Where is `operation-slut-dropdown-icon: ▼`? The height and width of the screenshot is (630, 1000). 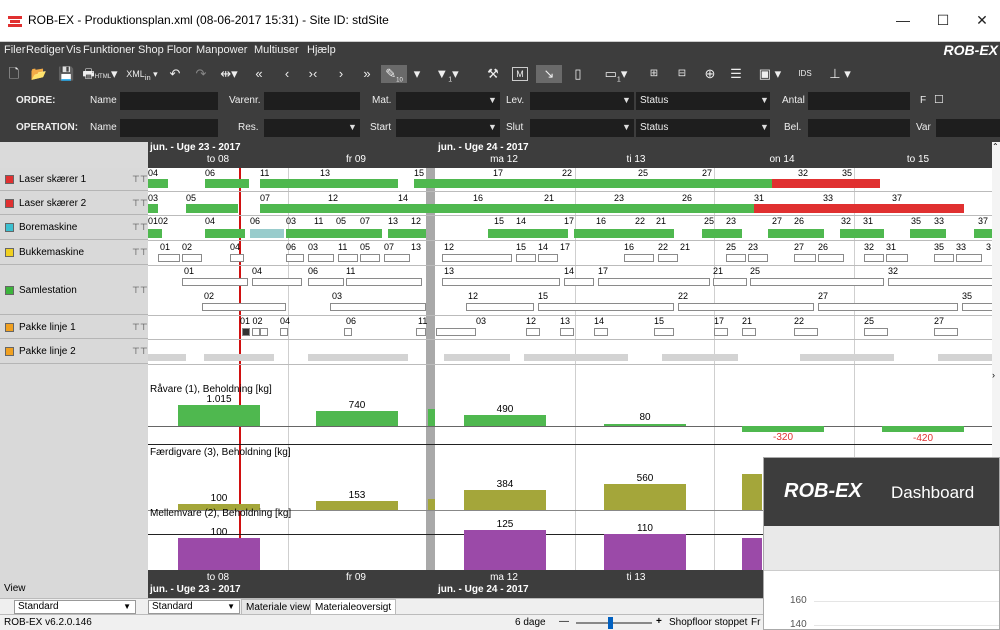 operation-slut-dropdown-icon: ▼ is located at coordinates (626, 127).